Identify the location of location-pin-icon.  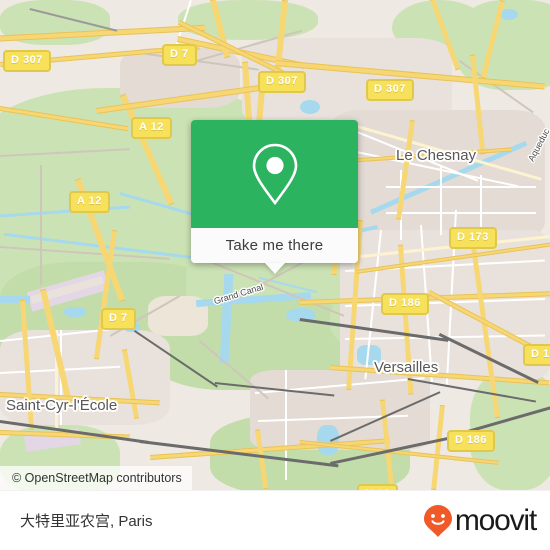
(274, 174).